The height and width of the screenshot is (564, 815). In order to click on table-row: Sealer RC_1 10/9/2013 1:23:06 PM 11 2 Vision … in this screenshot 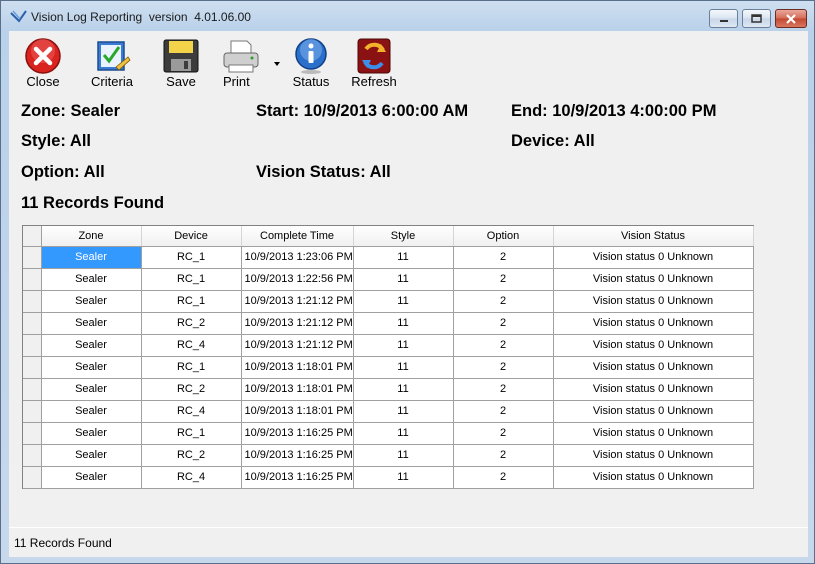, I will do `click(388, 257)`.